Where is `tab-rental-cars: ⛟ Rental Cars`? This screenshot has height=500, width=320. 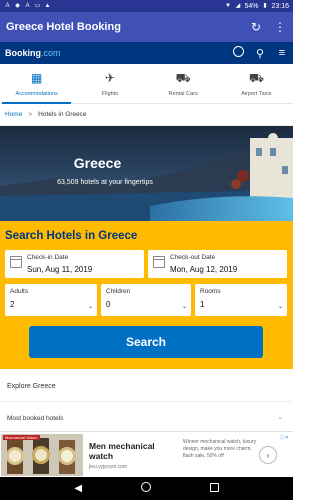
tab-rental-cars: ⛟ Rental Cars is located at coordinates (183, 83).